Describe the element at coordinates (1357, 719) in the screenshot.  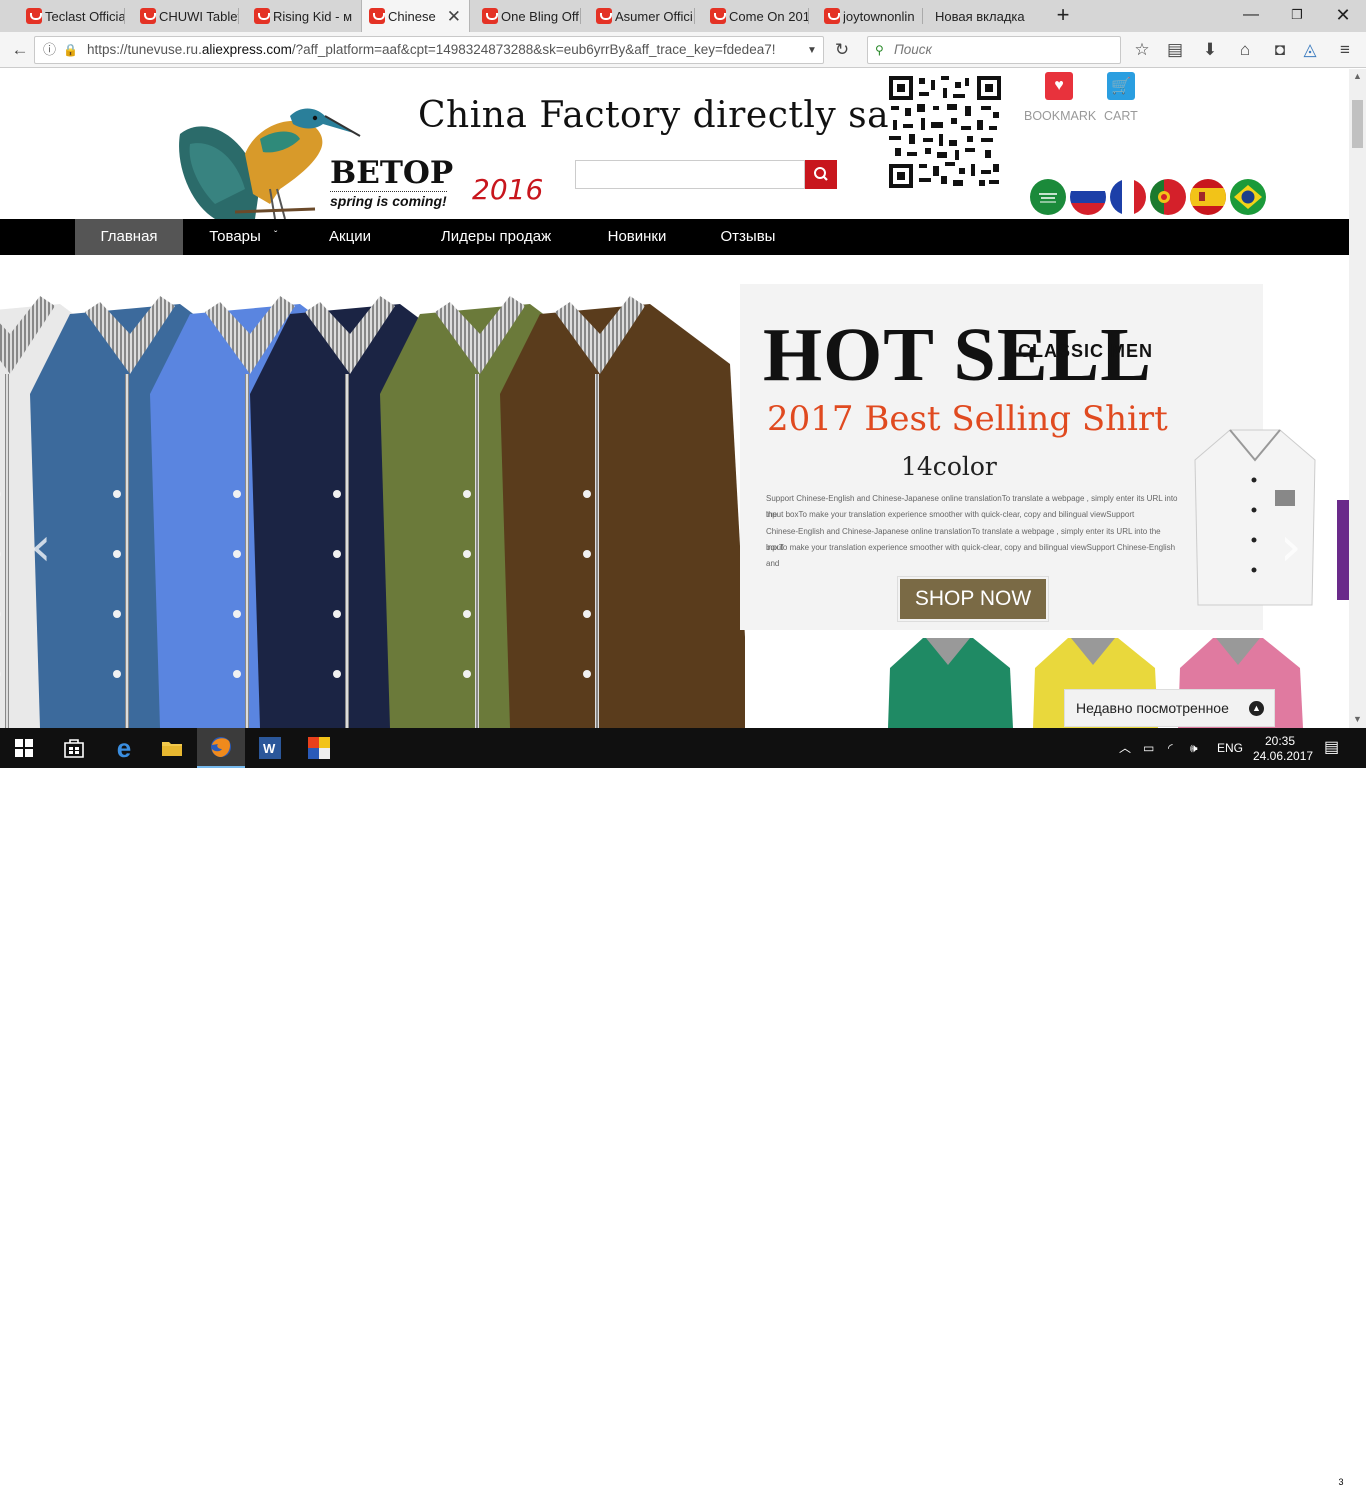
I see `scroll-down-arrow-icon: ▼` at that location.